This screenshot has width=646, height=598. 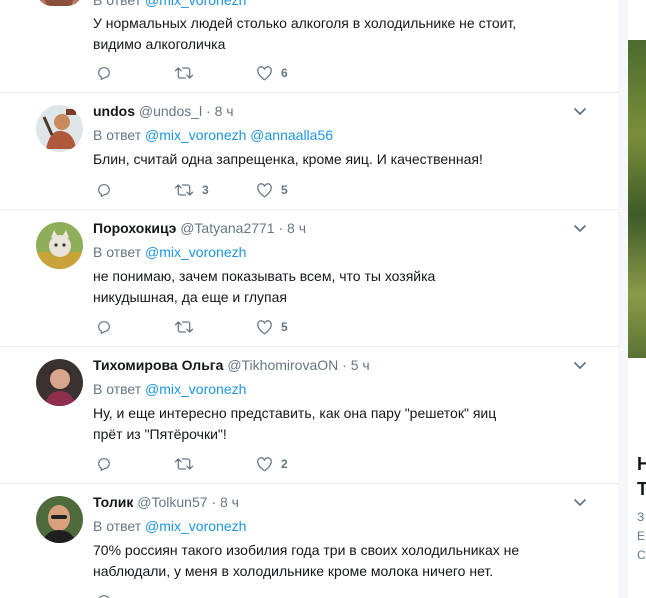 What do you see at coordinates (340, 365) in the screenshot?
I see `tweet-header: Тихомирова Ольга @TikhomirovaON · 5 ч` at bounding box center [340, 365].